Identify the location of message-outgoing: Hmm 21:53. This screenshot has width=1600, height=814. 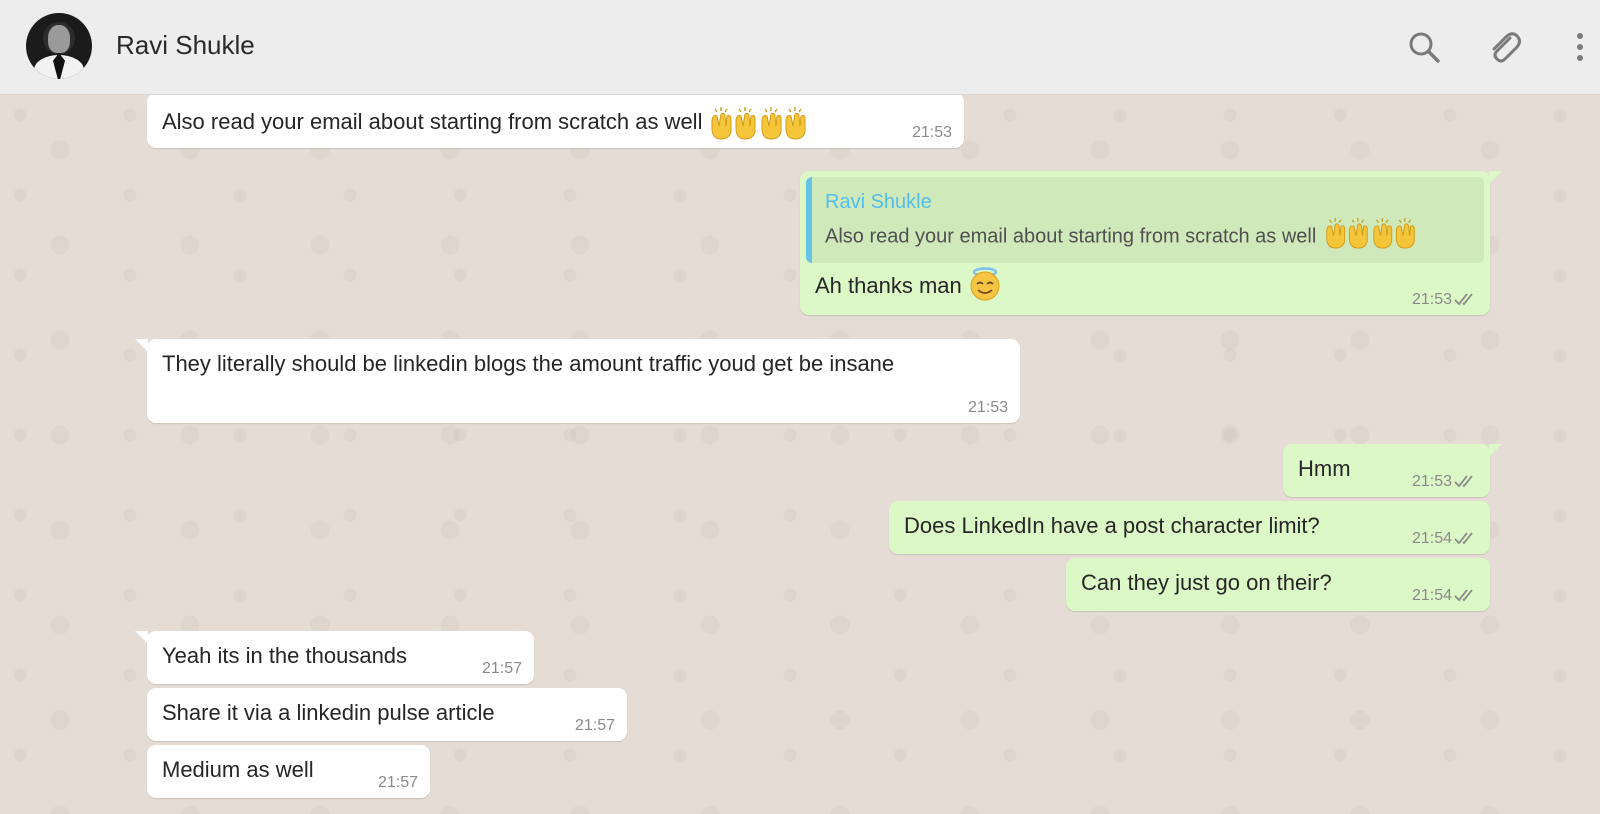
(1392, 470).